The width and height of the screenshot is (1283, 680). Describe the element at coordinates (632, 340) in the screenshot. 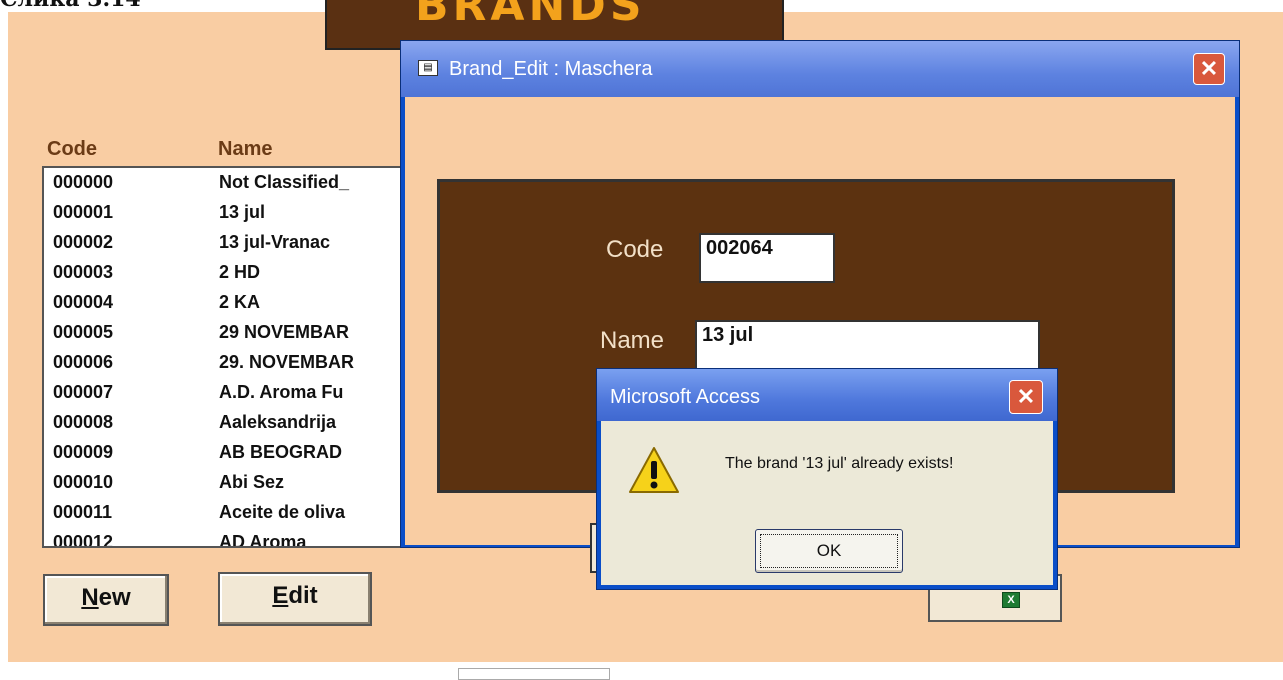

I see `name-label: Name` at that location.